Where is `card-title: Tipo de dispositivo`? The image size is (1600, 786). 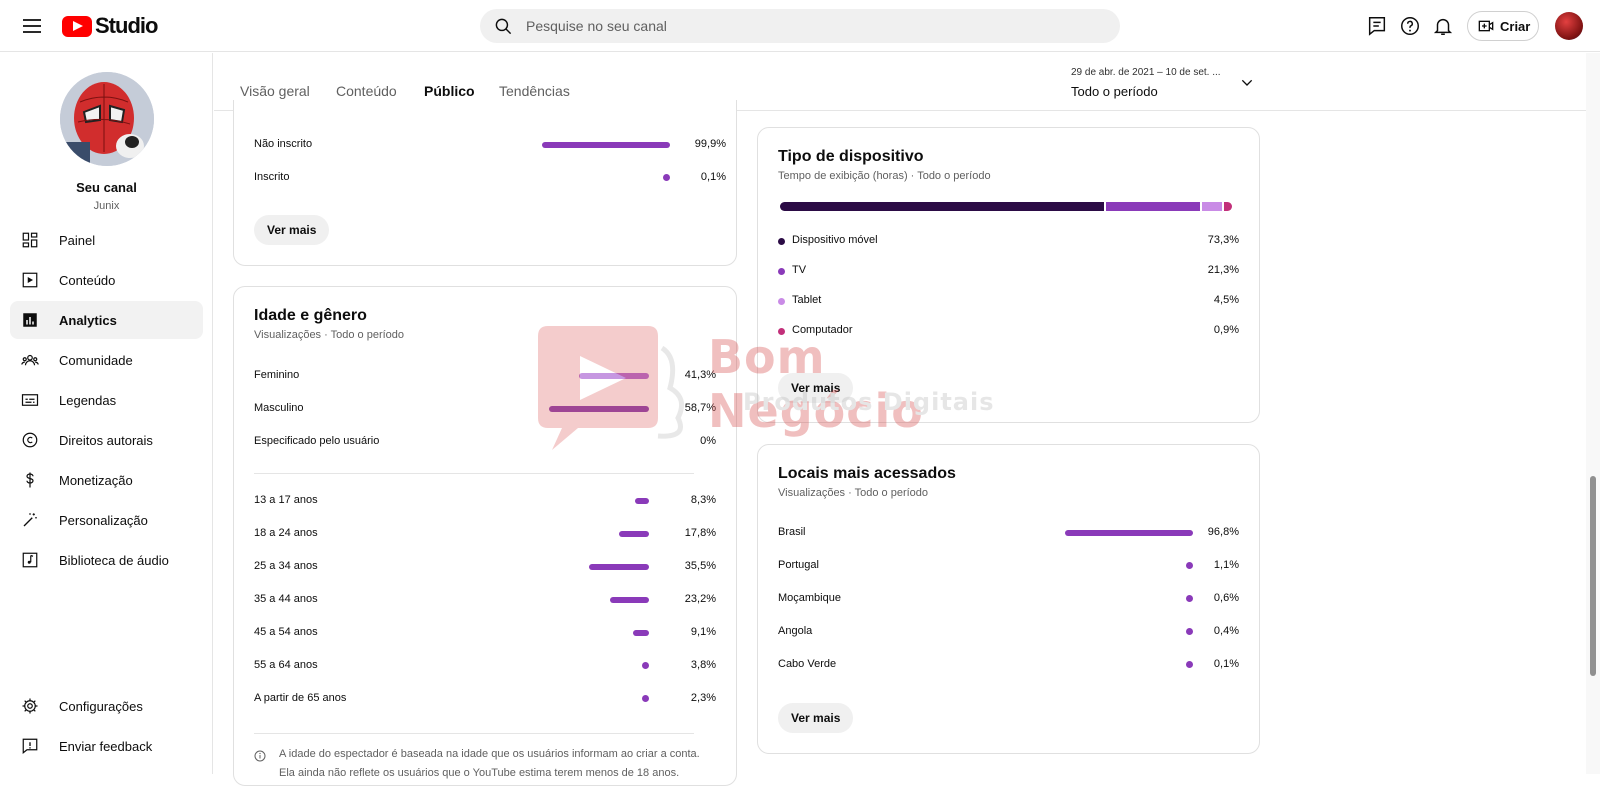 card-title: Tipo de dispositivo is located at coordinates (851, 156).